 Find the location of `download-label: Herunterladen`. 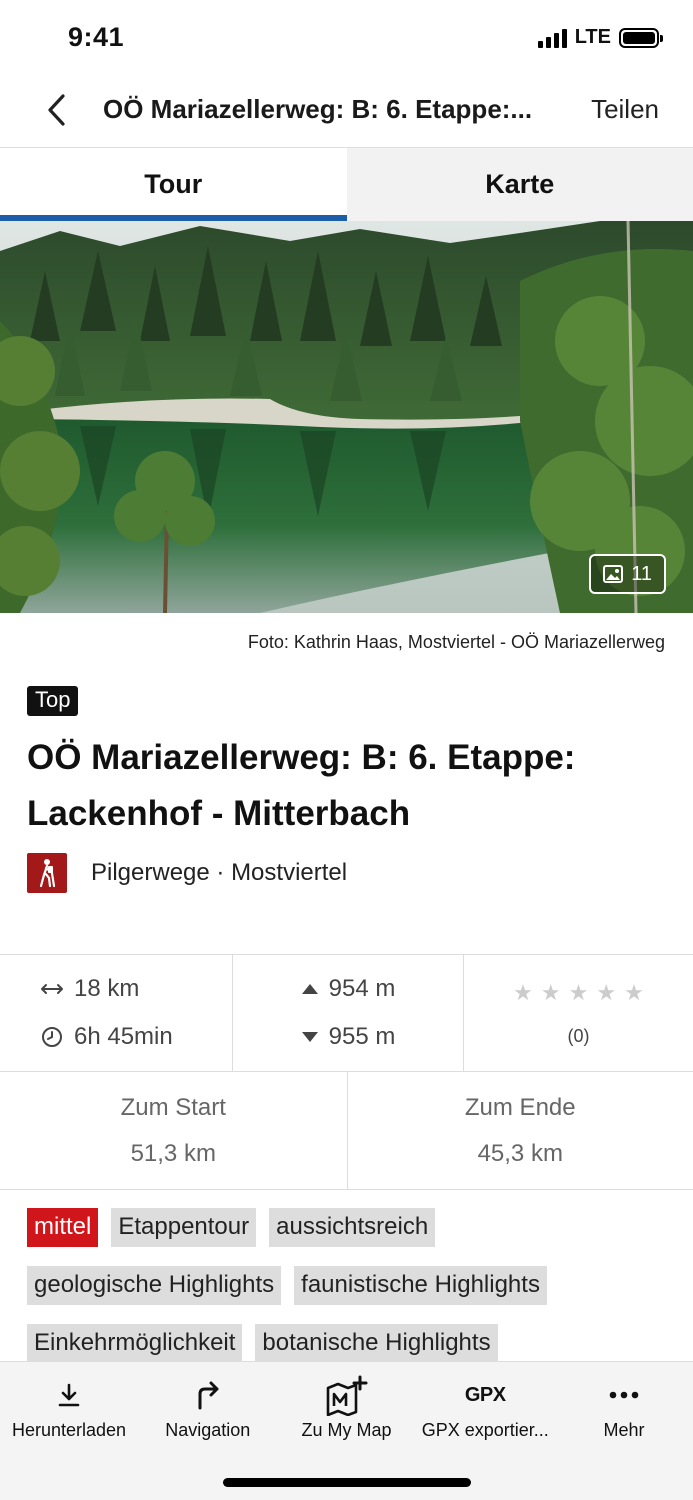

download-label: Herunterladen is located at coordinates (69, 1430).